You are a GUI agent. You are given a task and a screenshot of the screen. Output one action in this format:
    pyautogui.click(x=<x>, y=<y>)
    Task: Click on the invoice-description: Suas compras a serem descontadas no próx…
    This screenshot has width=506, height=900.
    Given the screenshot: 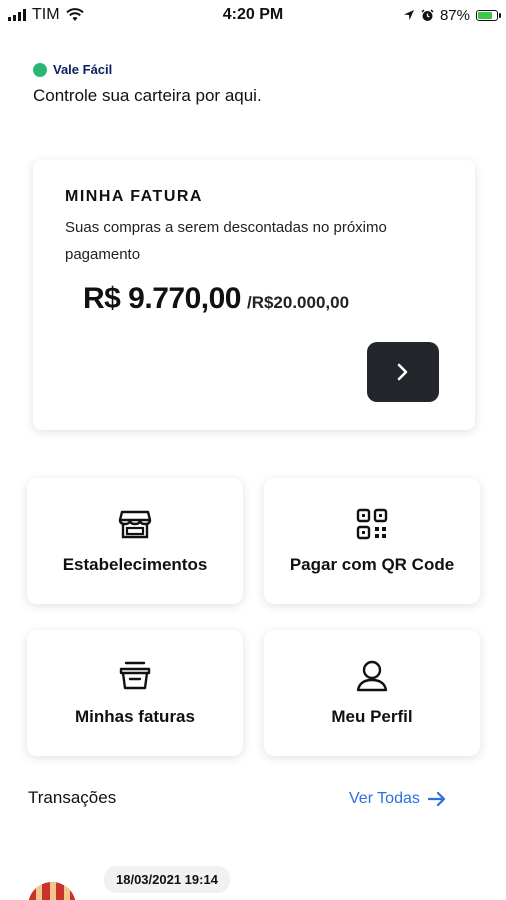 What is the action you would take?
    pyautogui.click(x=226, y=241)
    